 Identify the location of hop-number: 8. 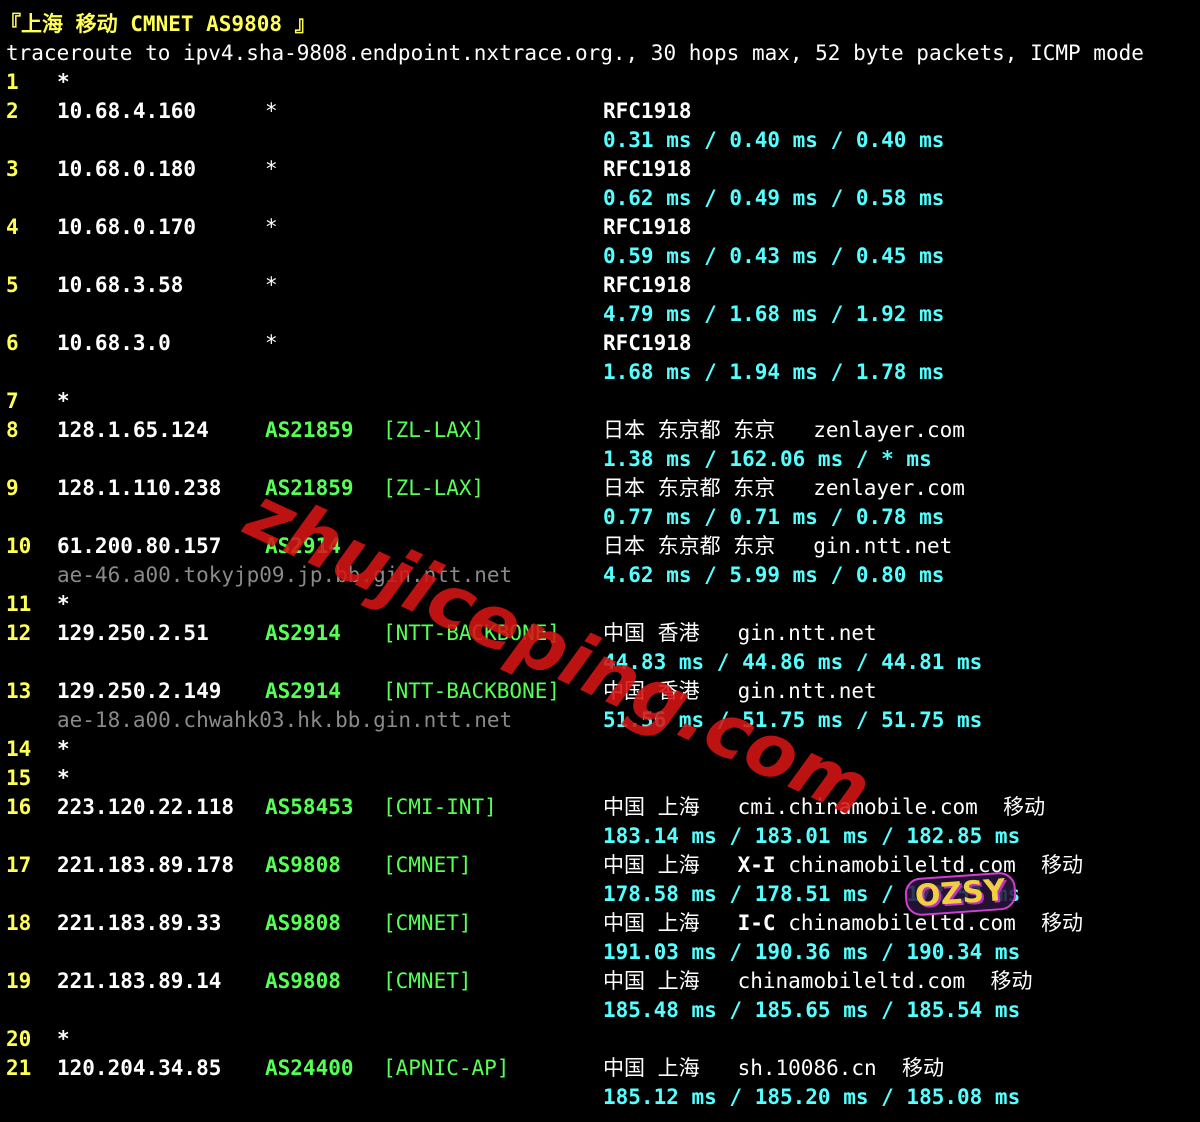
(12, 430).